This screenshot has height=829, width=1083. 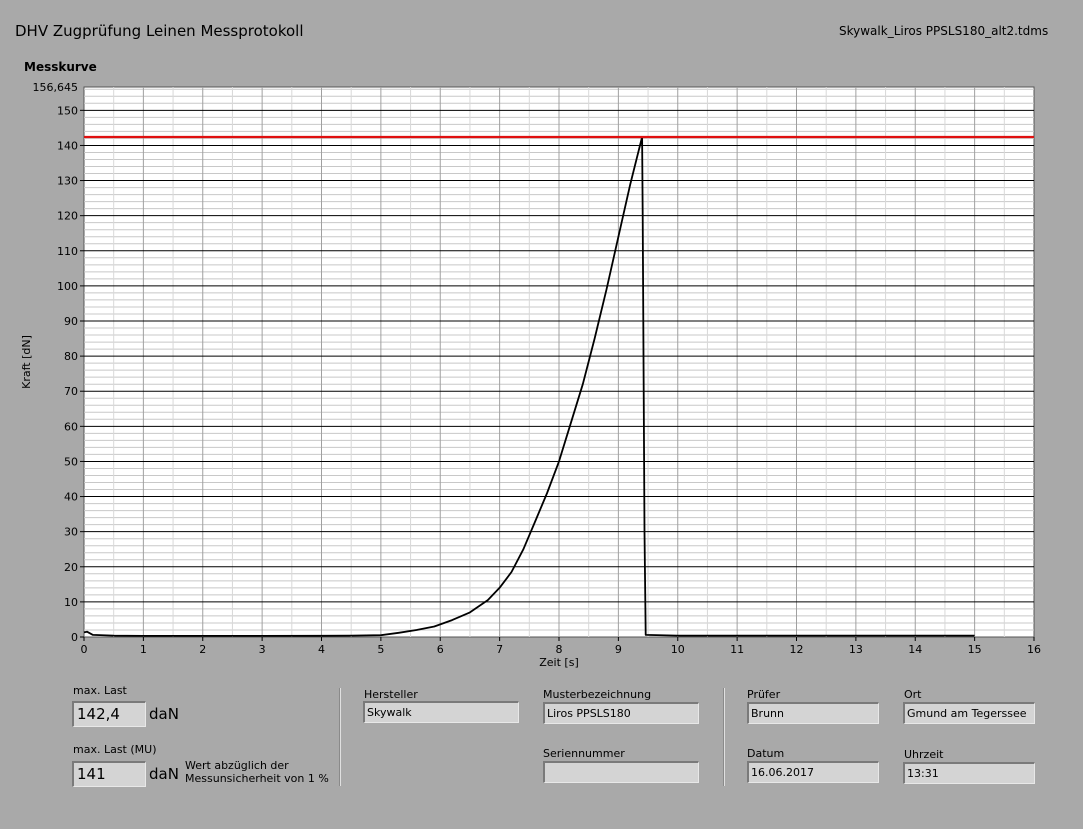 What do you see at coordinates (1034, 649) in the screenshot?
I see `x-tick-label: 16` at bounding box center [1034, 649].